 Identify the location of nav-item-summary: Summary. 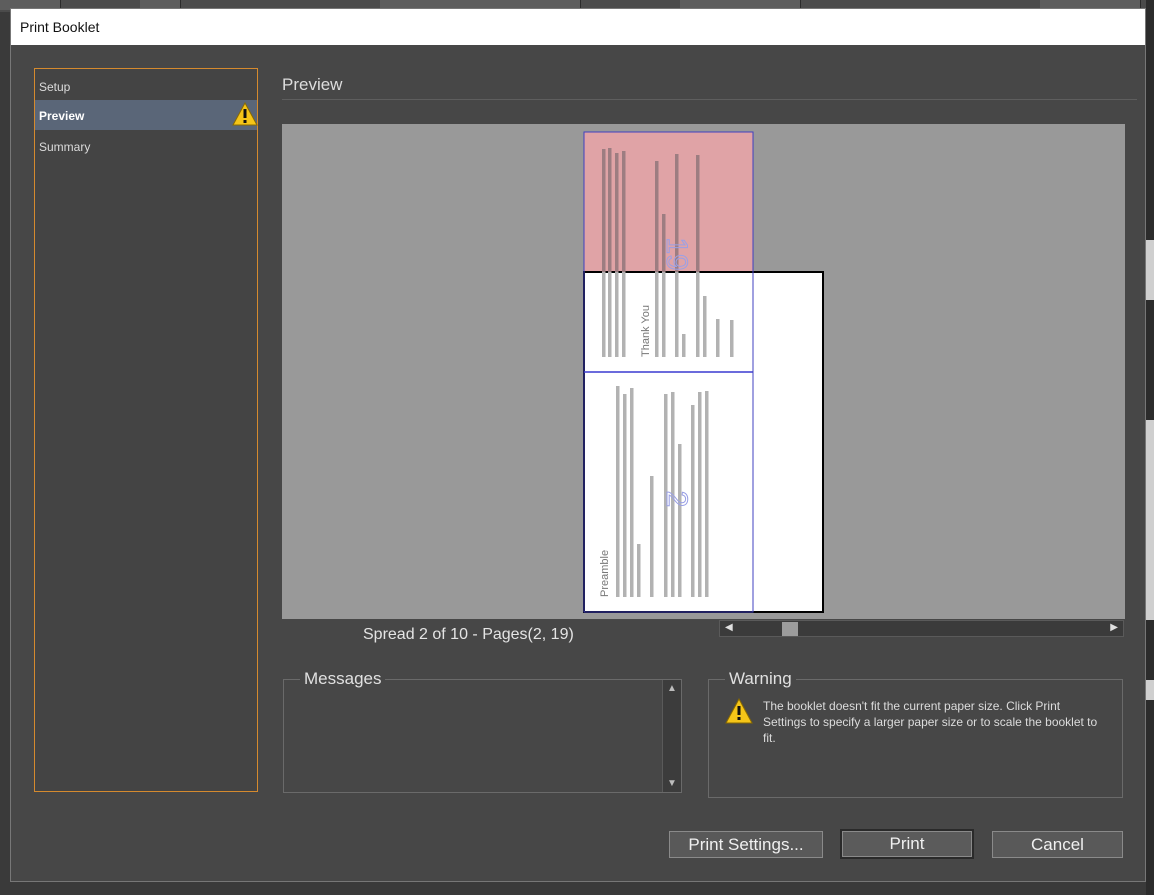
(146, 146).